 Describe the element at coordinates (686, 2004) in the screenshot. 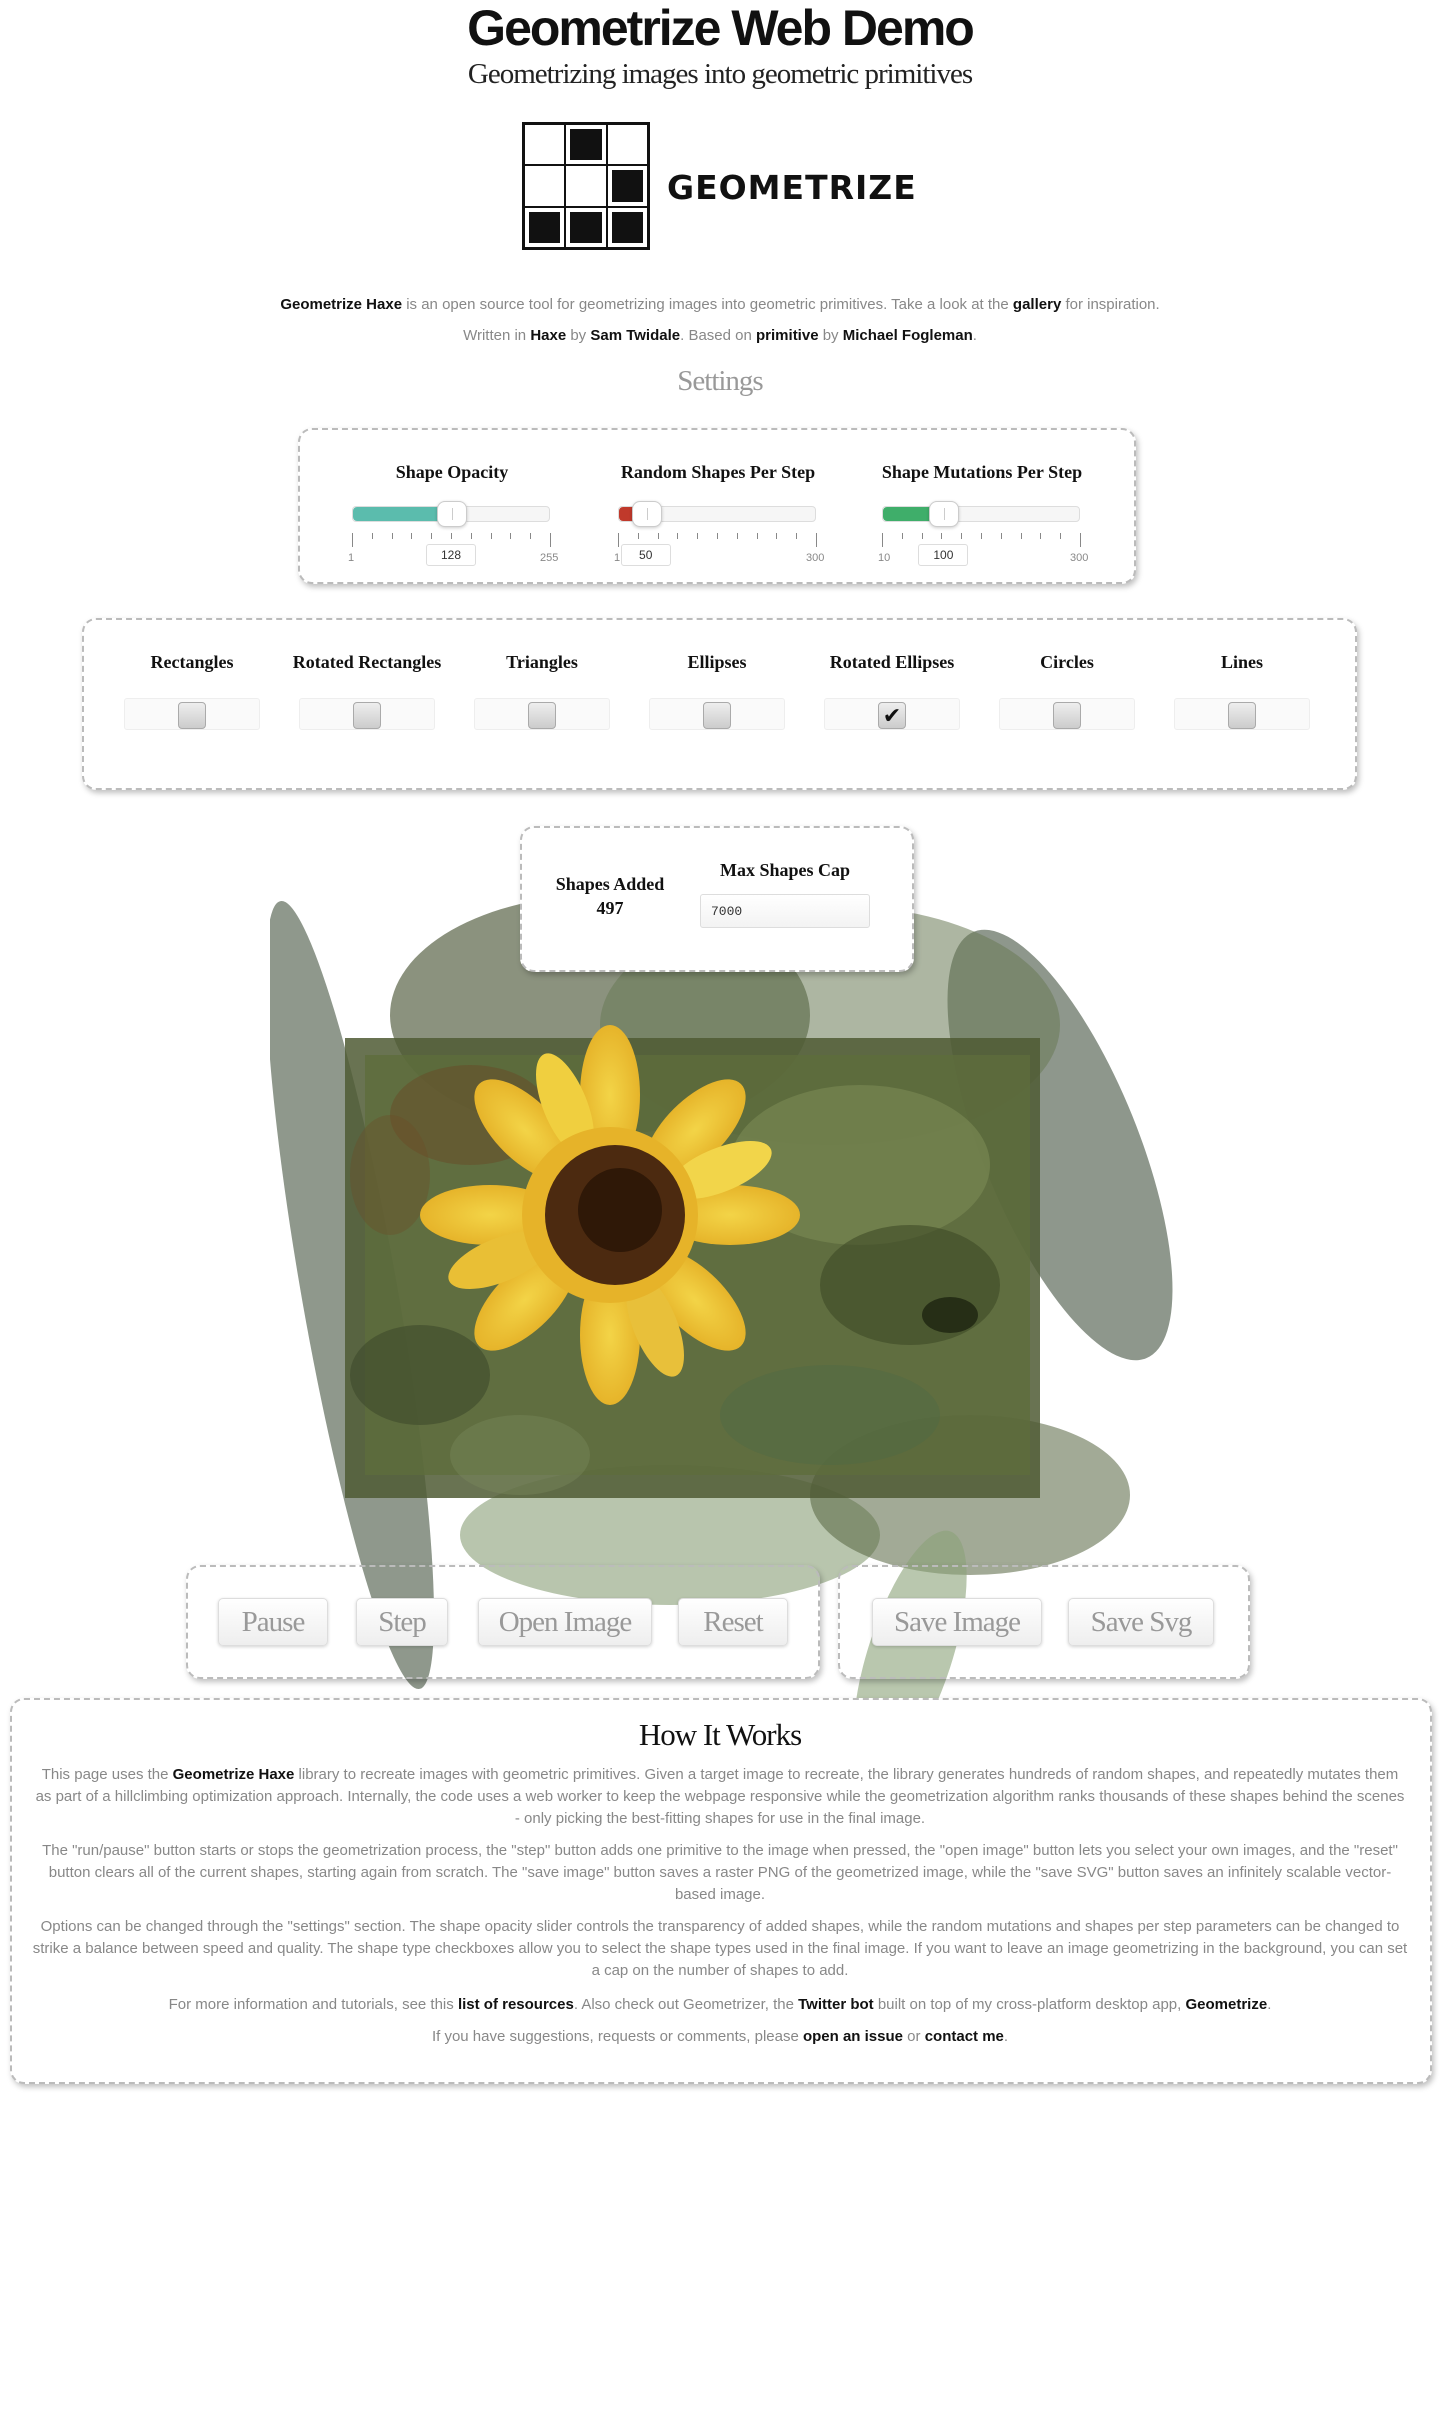

I see `paragraph-text: . Also check out Geometrizer, the` at that location.